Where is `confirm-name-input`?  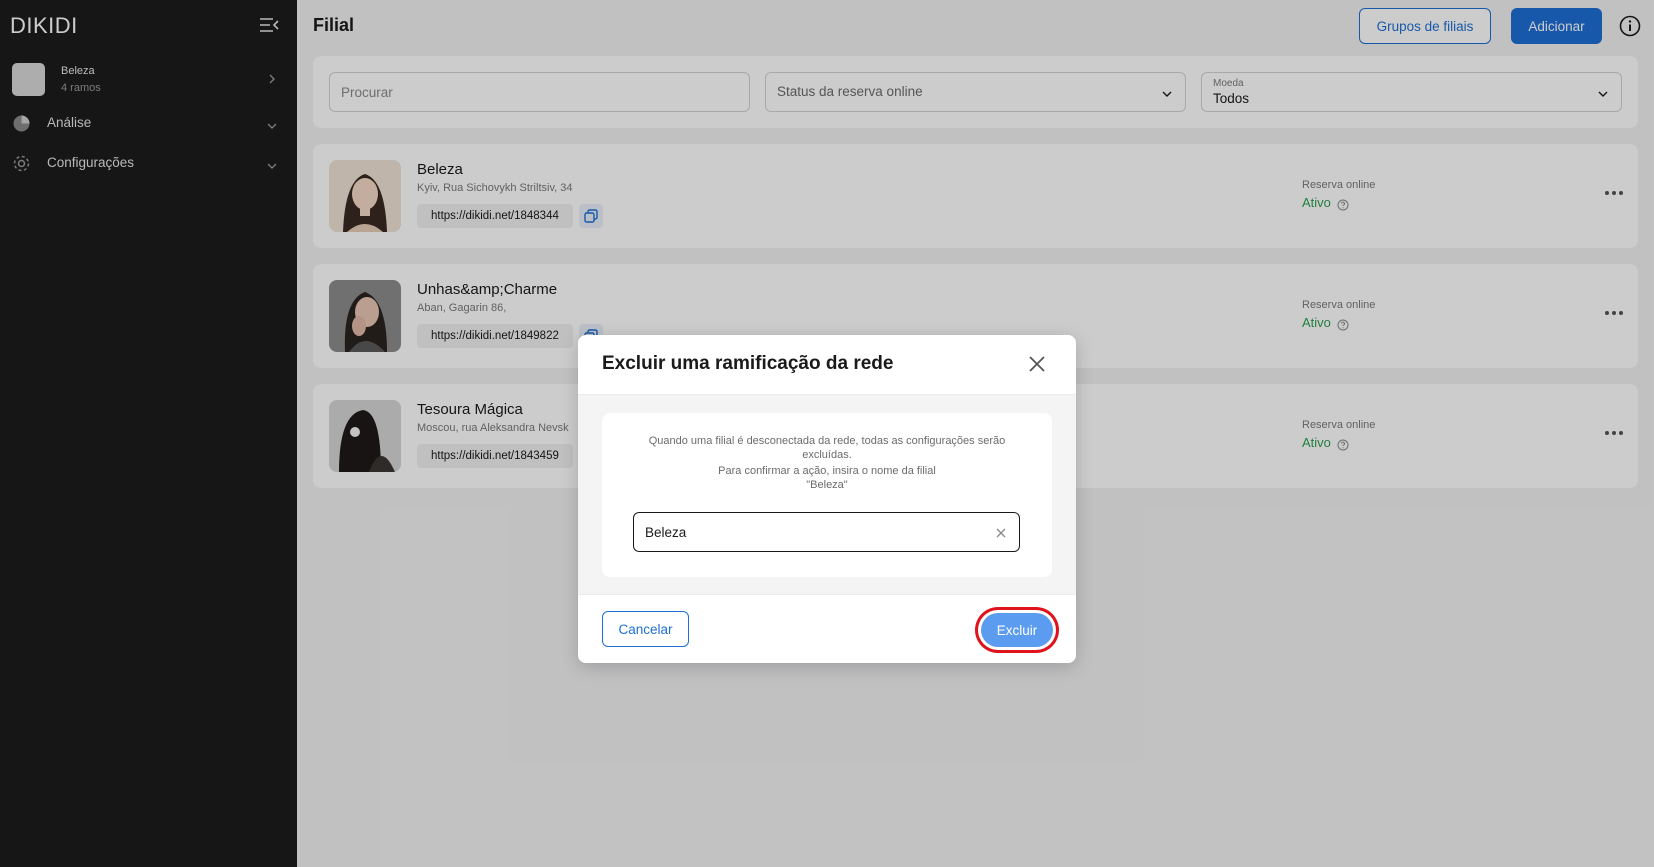
confirm-name-input is located at coordinates (804, 532).